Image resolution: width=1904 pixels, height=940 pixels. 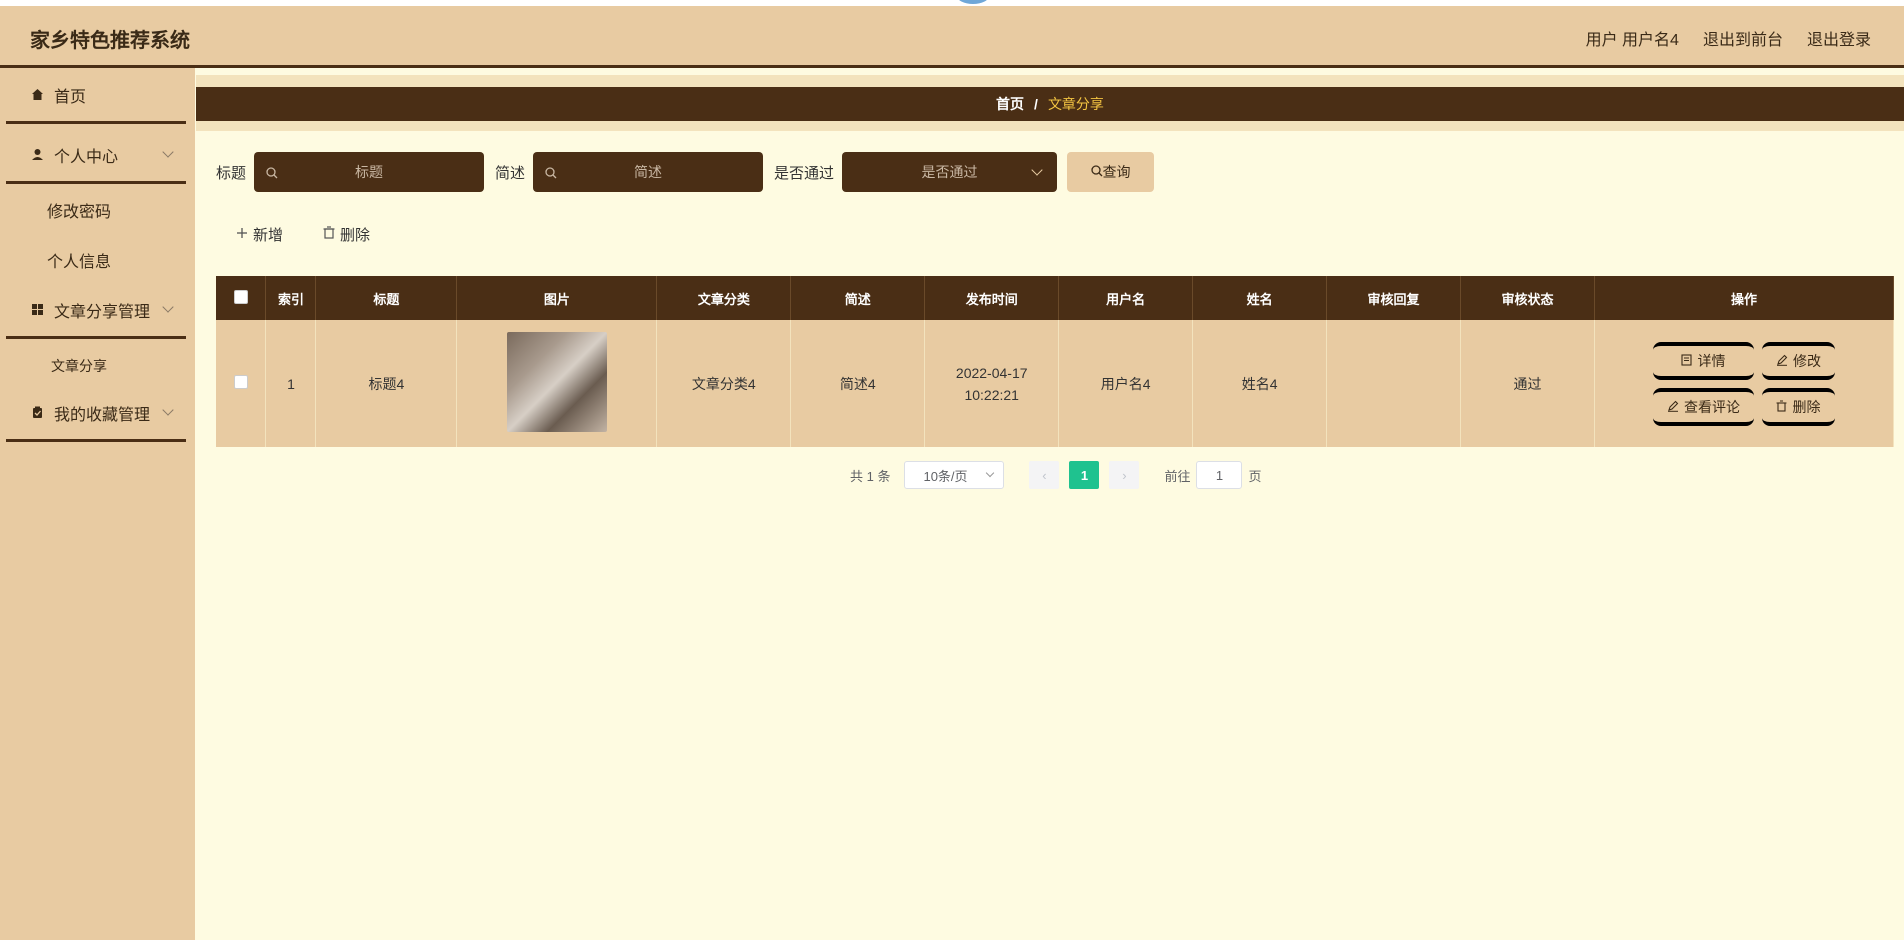 What do you see at coordinates (1687, 361) in the screenshot?
I see `document-icon` at bounding box center [1687, 361].